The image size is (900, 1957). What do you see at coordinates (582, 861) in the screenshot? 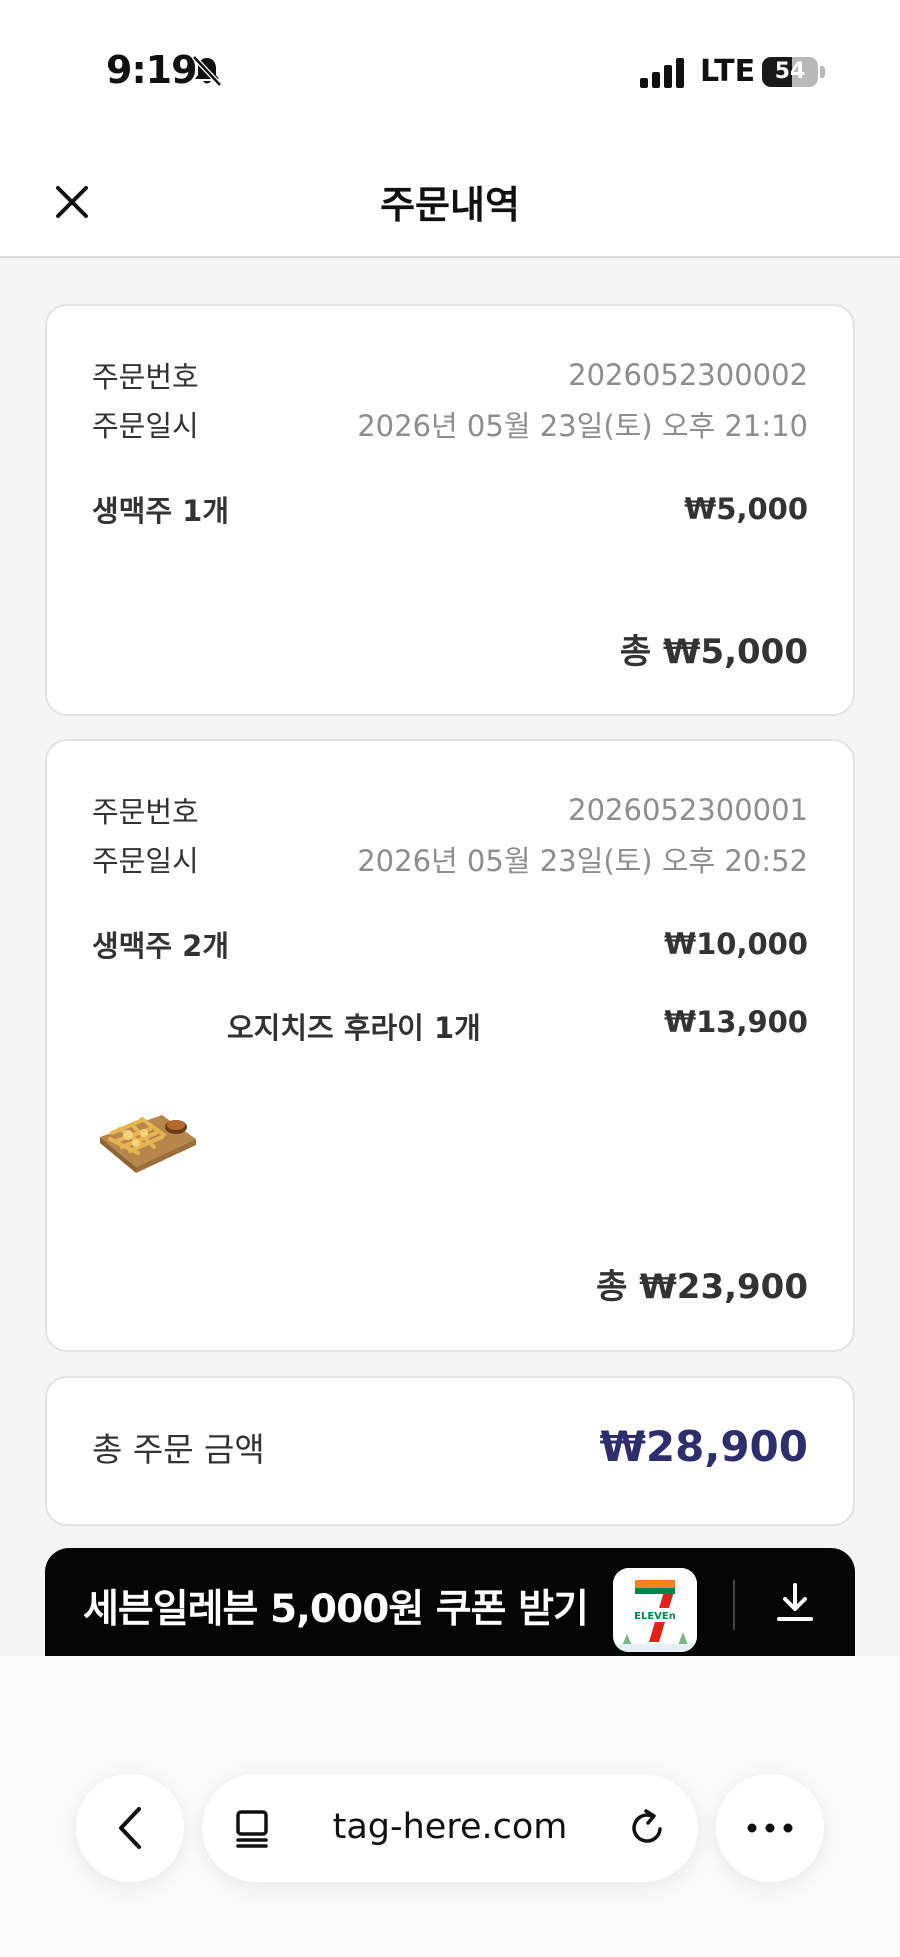
I see `order-date-value: 2026년 05월 23일(토) 오후 20:52` at bounding box center [582, 861].